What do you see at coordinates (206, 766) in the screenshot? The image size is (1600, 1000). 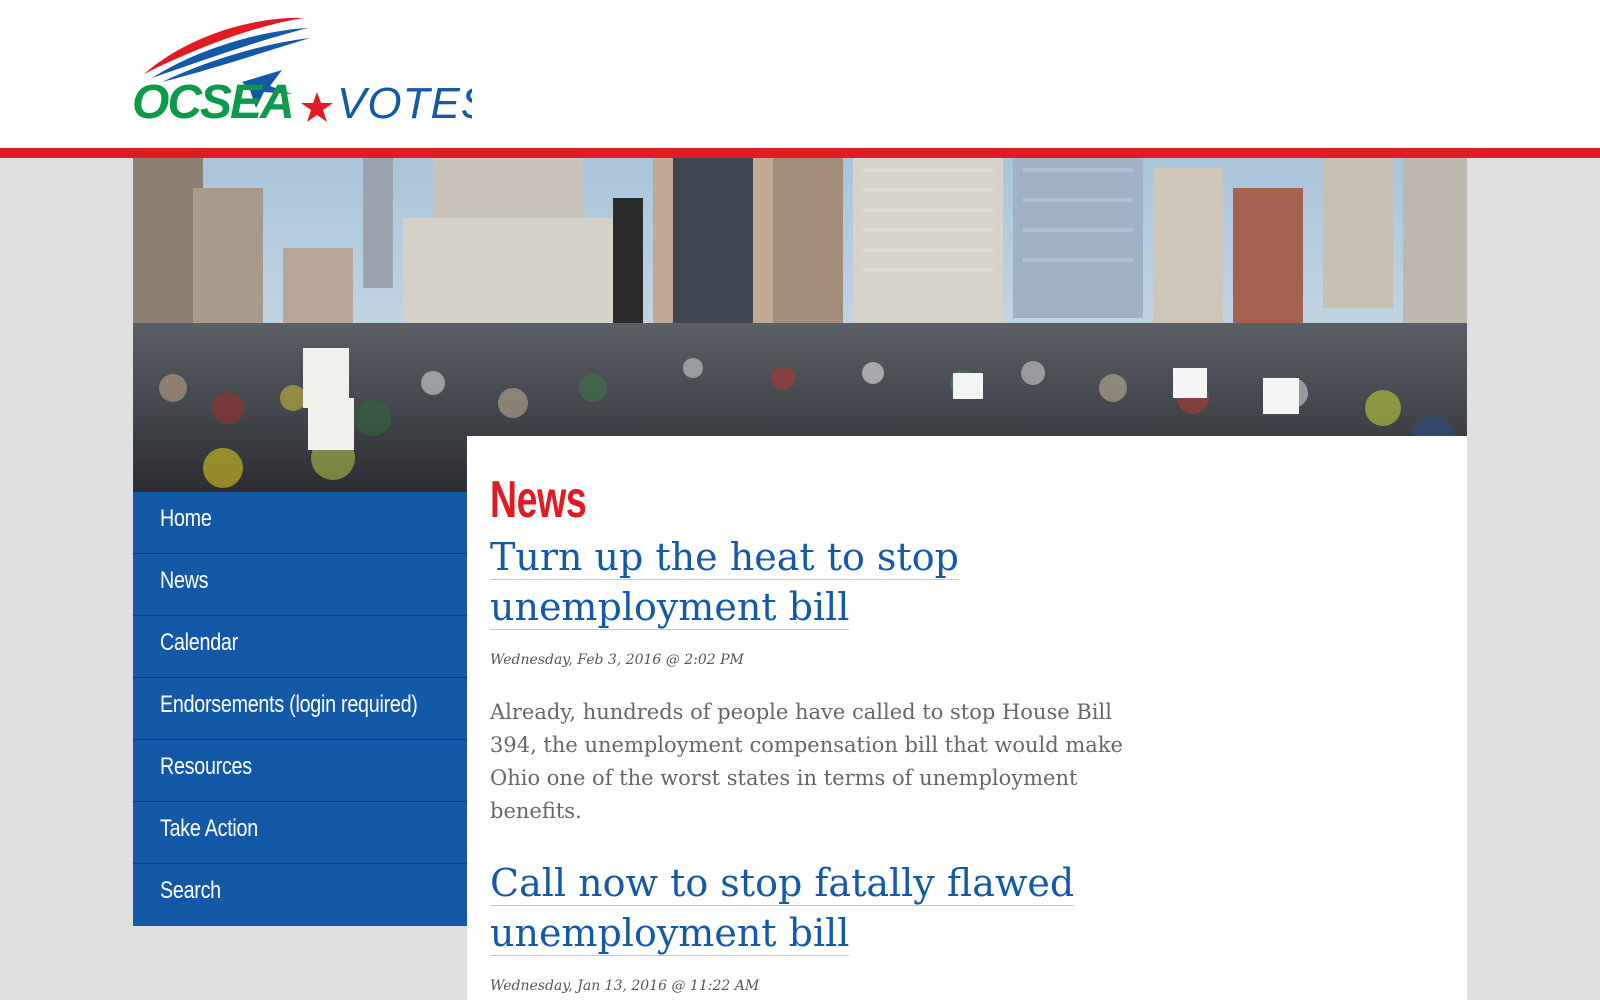 I see `nav-item-label: Resources` at bounding box center [206, 766].